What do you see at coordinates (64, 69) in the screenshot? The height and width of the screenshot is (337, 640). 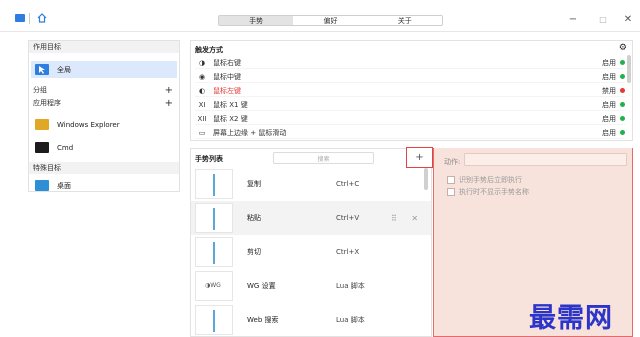 I see `target-global-label: 全局` at bounding box center [64, 69].